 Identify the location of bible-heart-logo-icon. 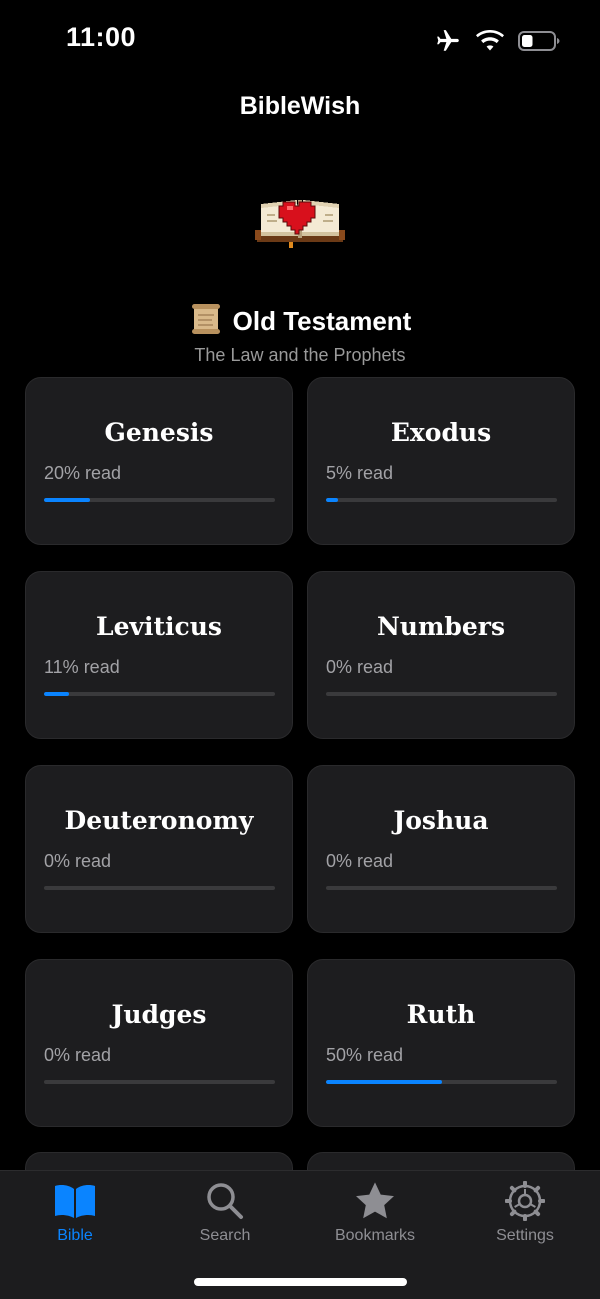
(300, 220).